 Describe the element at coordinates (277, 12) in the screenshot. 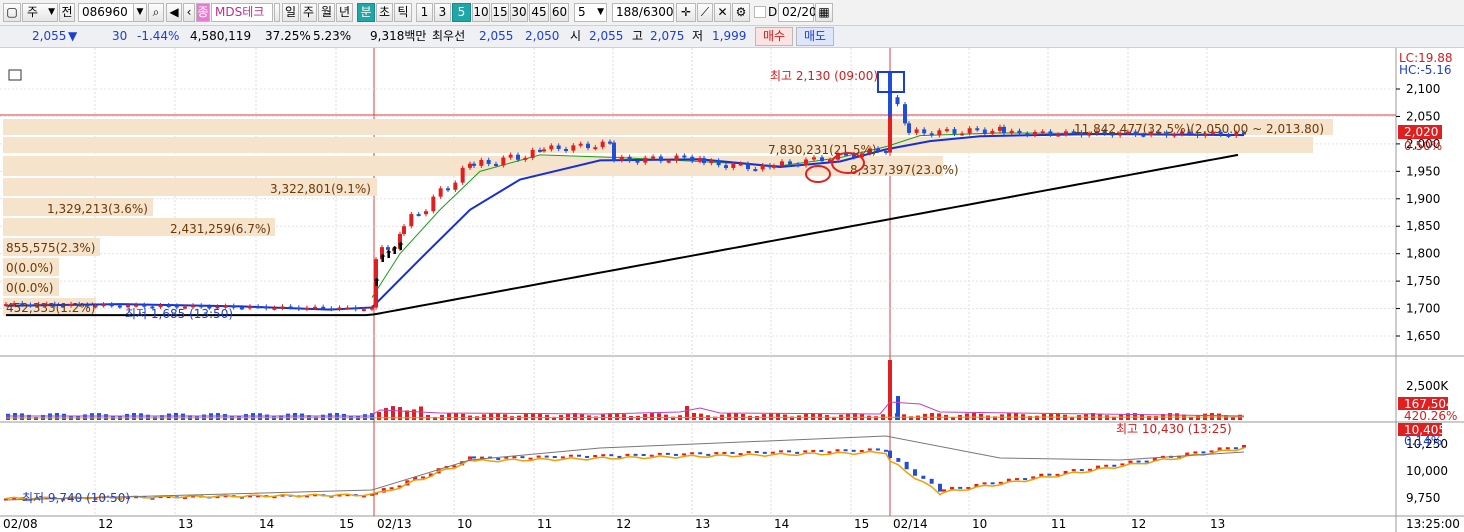

I see `next-icon` at that location.